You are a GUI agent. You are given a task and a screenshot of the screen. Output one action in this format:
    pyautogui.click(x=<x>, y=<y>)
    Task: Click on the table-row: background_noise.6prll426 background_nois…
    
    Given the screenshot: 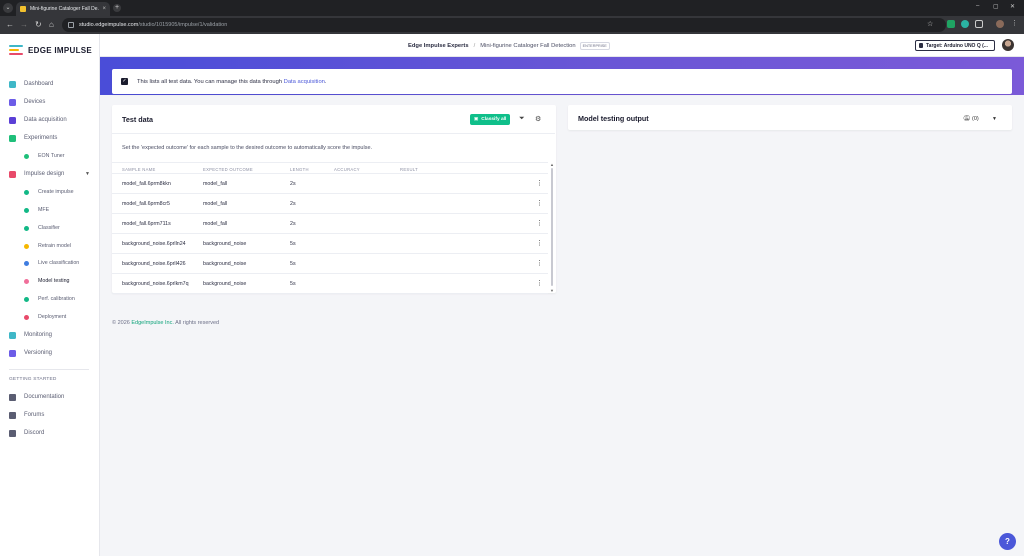 What is the action you would take?
    pyautogui.click(x=330, y=264)
    